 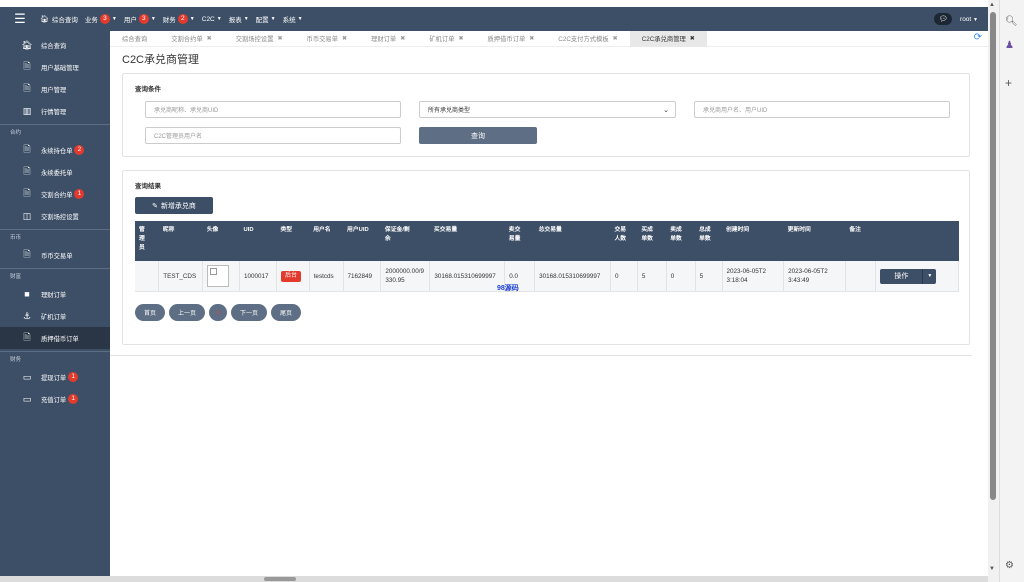 What do you see at coordinates (388, 39) in the screenshot?
I see `tab-wealth-order: 理财订单 ✖` at bounding box center [388, 39].